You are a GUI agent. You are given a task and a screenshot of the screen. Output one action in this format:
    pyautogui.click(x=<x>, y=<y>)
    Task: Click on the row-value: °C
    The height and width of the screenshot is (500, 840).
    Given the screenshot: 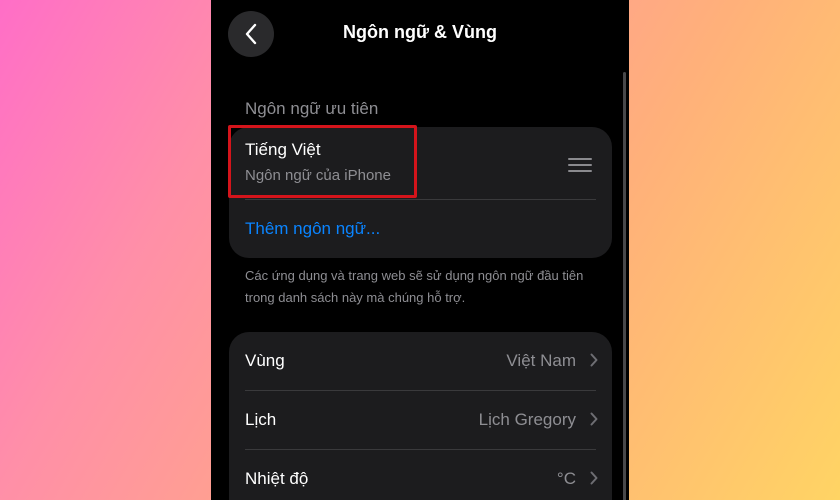 What is the action you would take?
    pyautogui.click(x=566, y=478)
    